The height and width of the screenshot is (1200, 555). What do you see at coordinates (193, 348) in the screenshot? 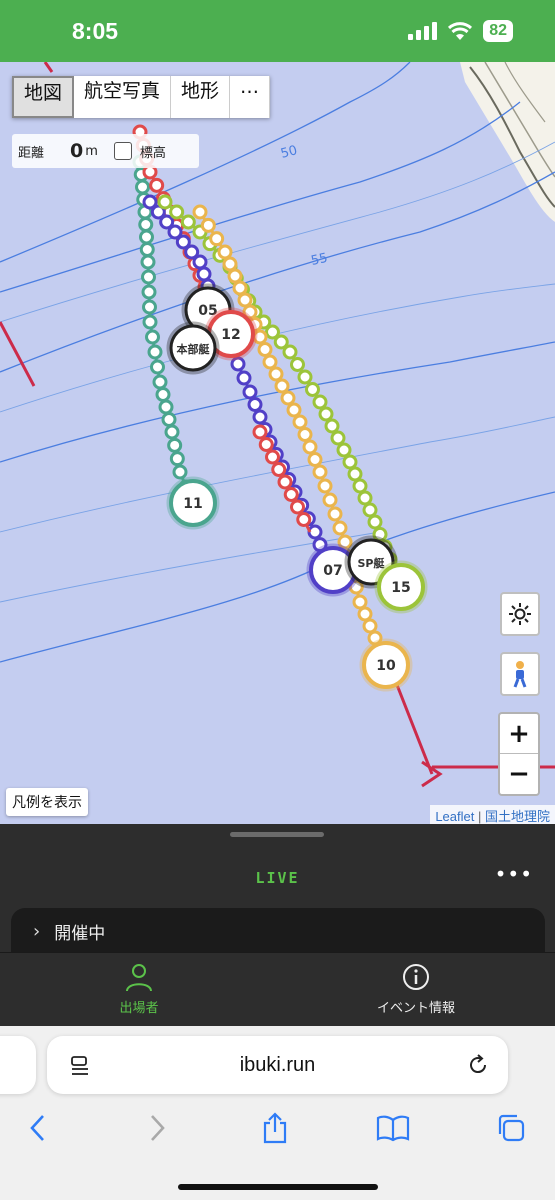
I see `boat-marker: 本部艇` at bounding box center [193, 348].